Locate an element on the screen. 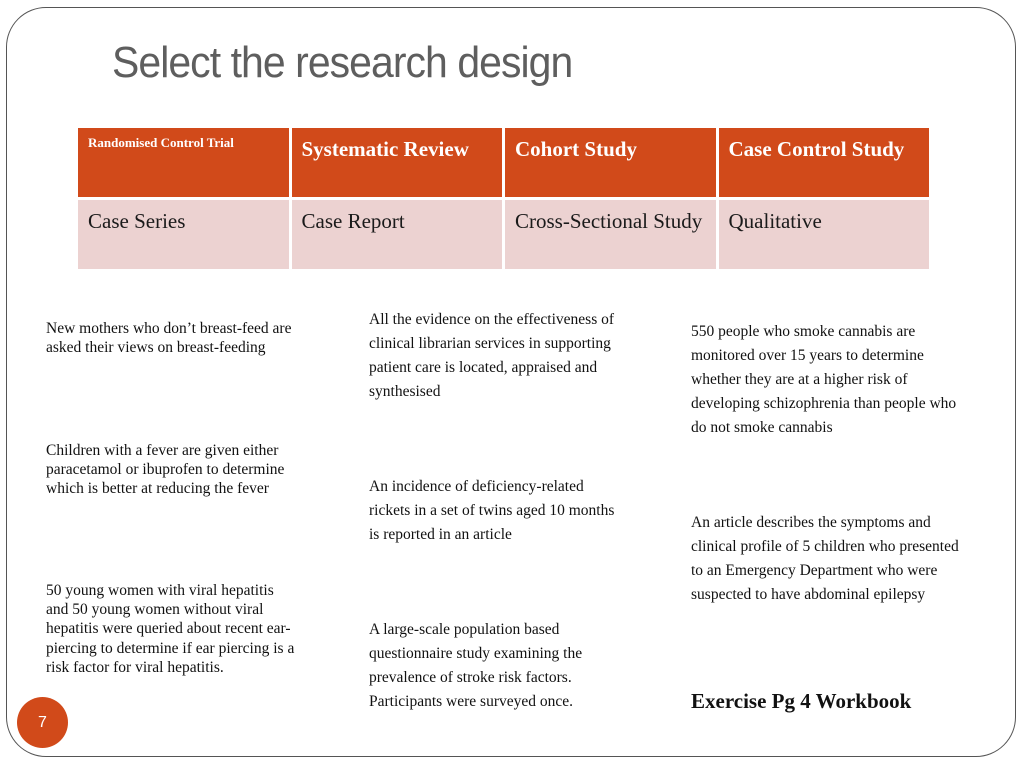 Image resolution: width=1024 pixels, height=768 pixels. design-option-case-control-study: Case Control Study is located at coordinates (823, 162).